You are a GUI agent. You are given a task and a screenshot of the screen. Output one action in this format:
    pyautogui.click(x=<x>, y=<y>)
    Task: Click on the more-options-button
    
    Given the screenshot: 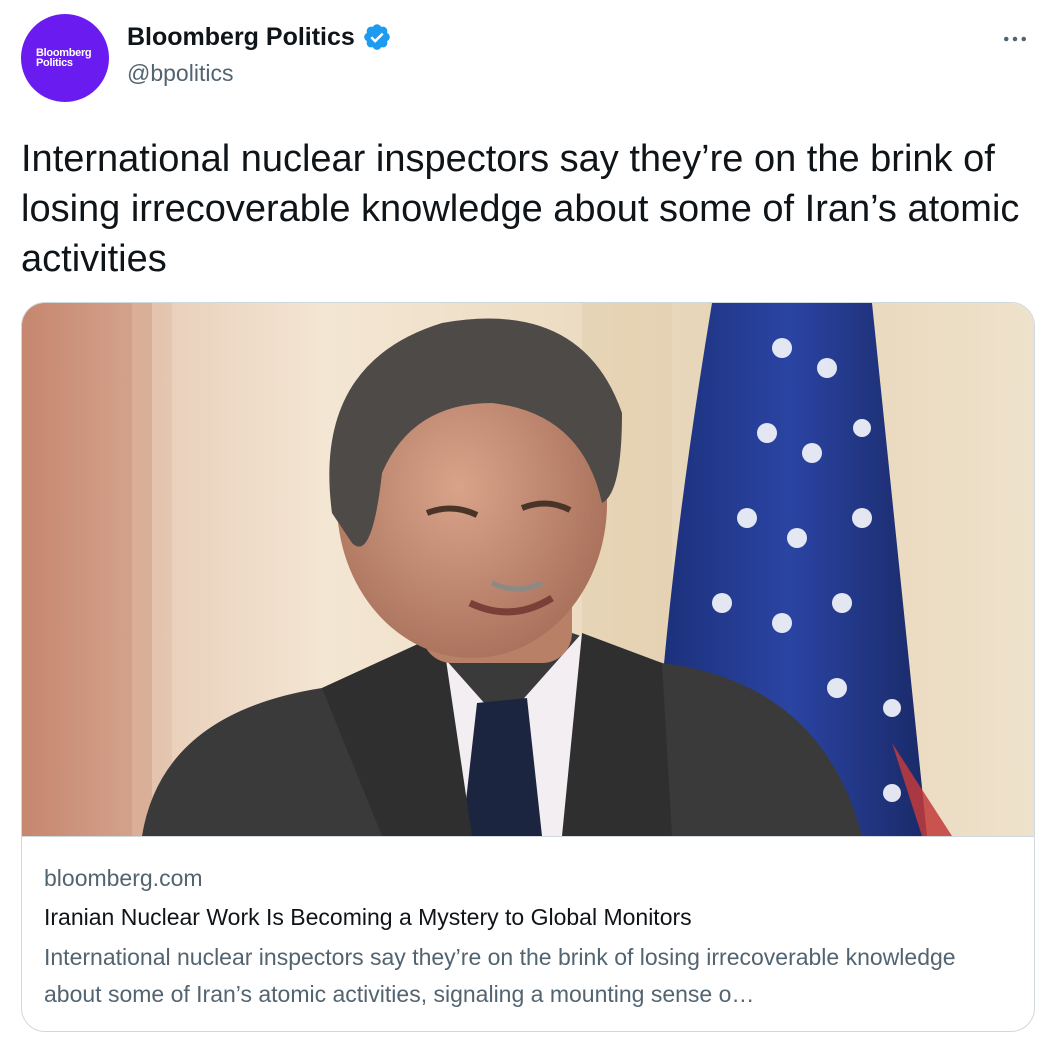 What is the action you would take?
    pyautogui.click(x=1015, y=39)
    